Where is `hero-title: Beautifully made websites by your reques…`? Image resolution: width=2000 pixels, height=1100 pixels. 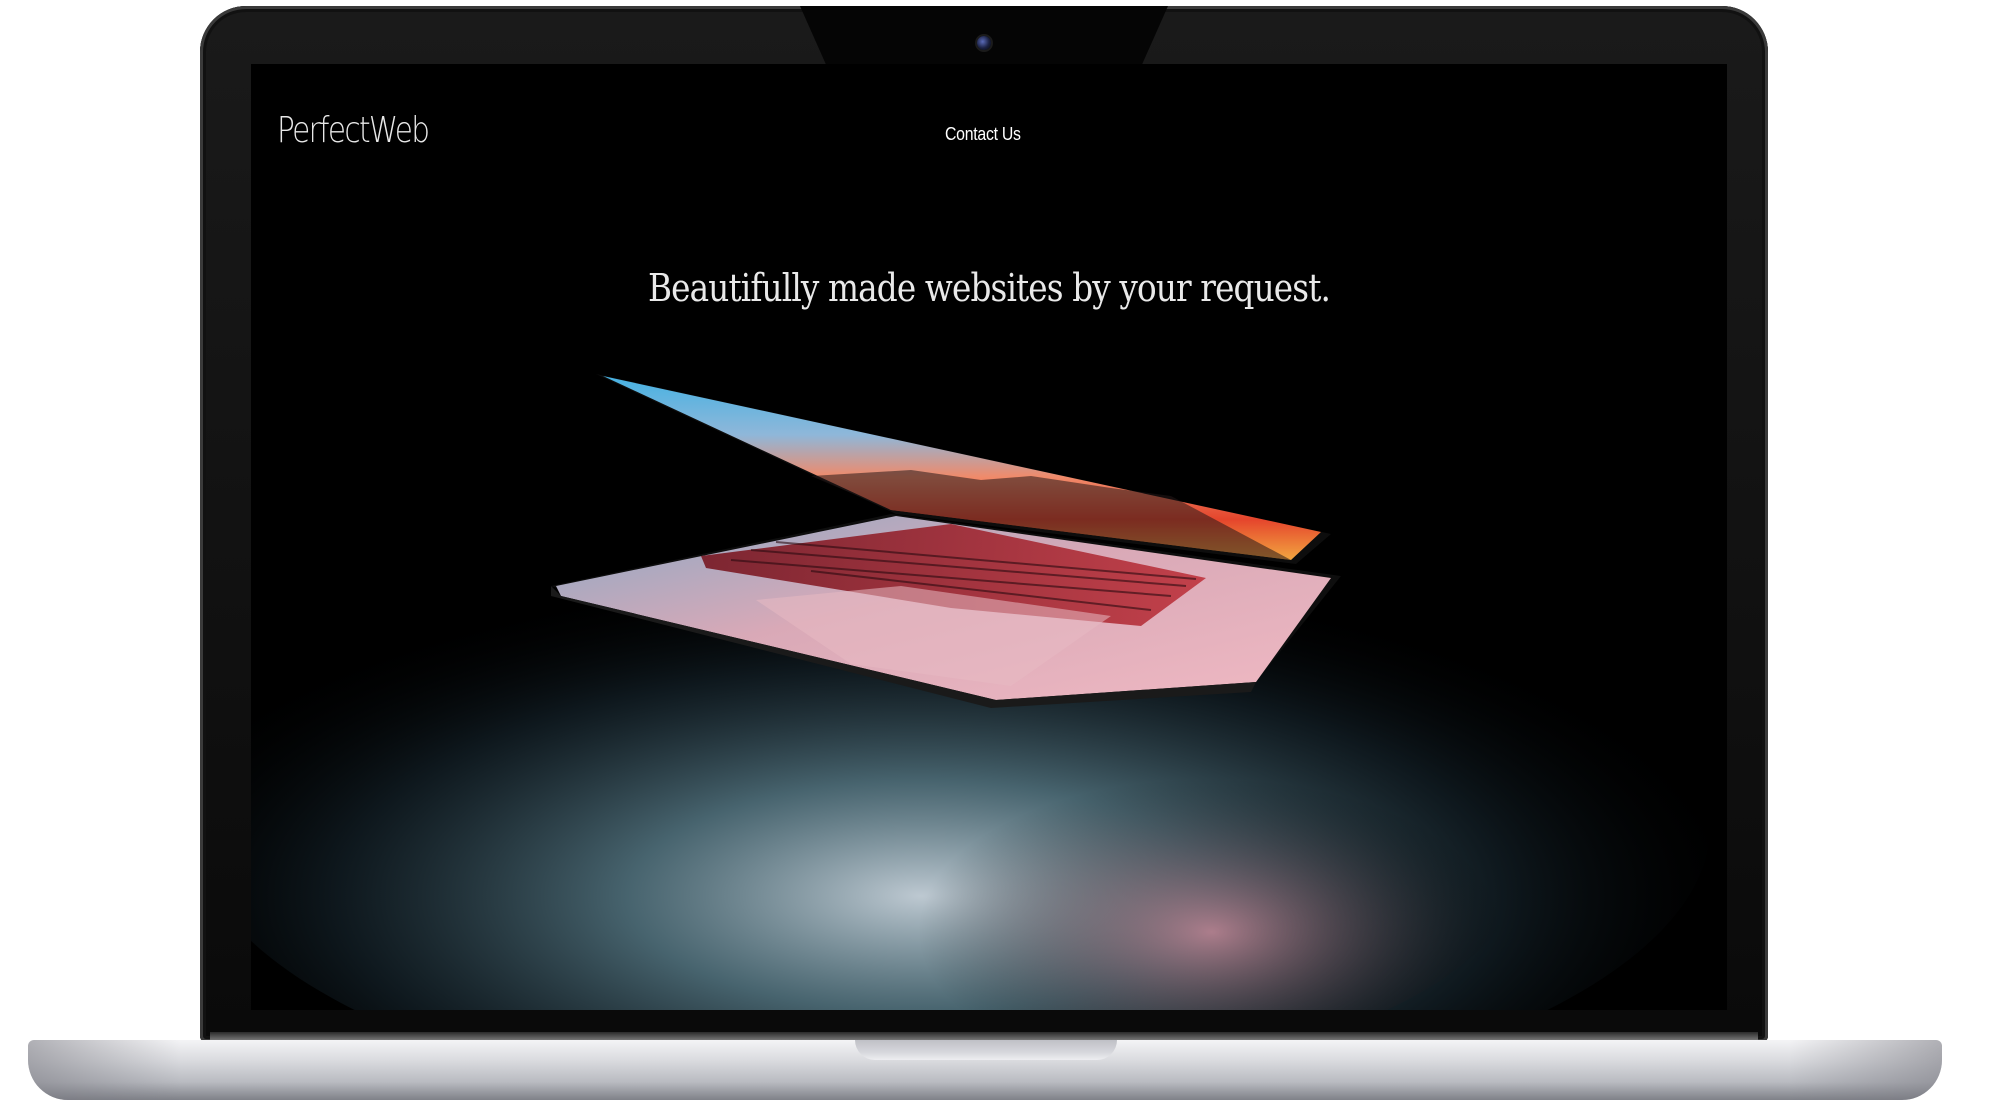
hero-title: Beautifully made websites by your reques… is located at coordinates (989, 288).